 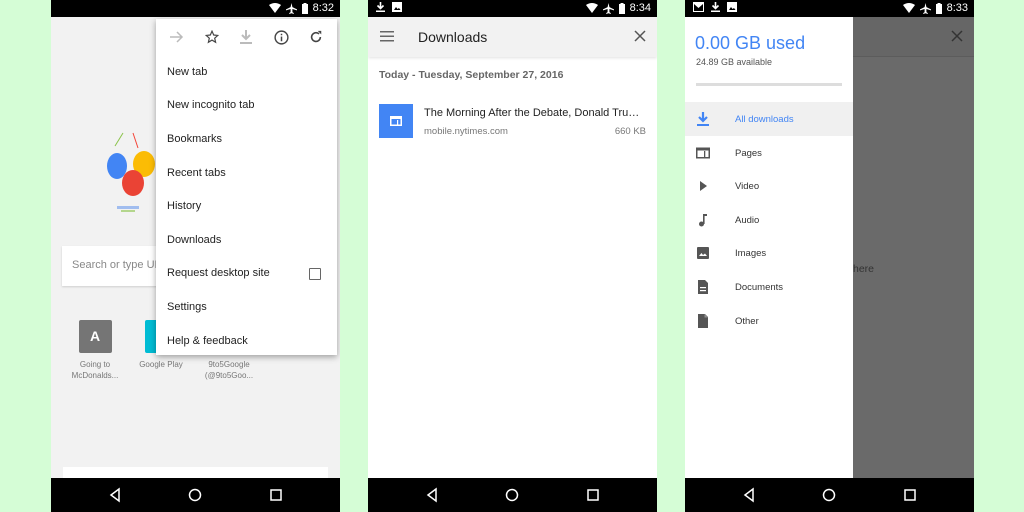 I want to click on date-section-header: Today - Tuesday, September 27, 2016, so click(x=471, y=75).